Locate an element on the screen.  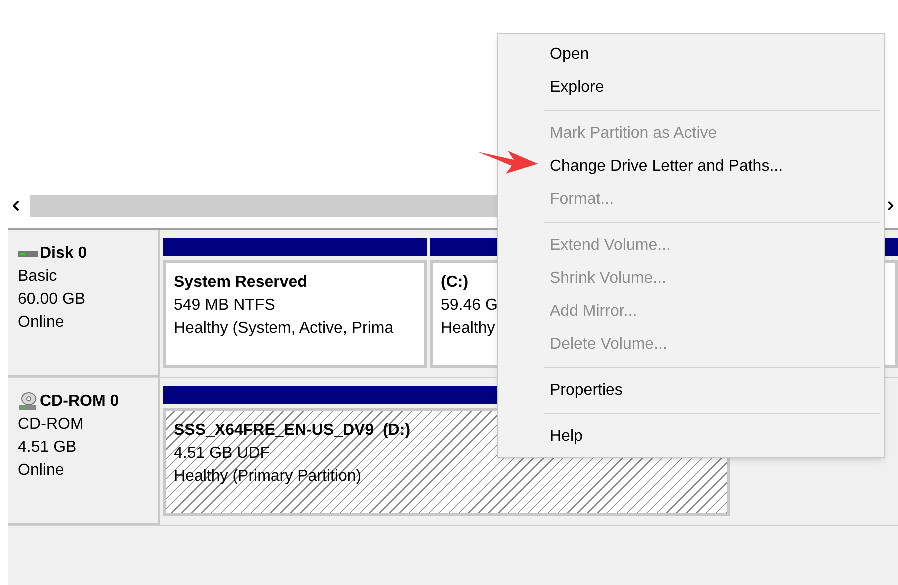
partition-box: System Reserved 549 MB NTFS Healthy (System, Active, Prima is located at coordinates (295, 314).